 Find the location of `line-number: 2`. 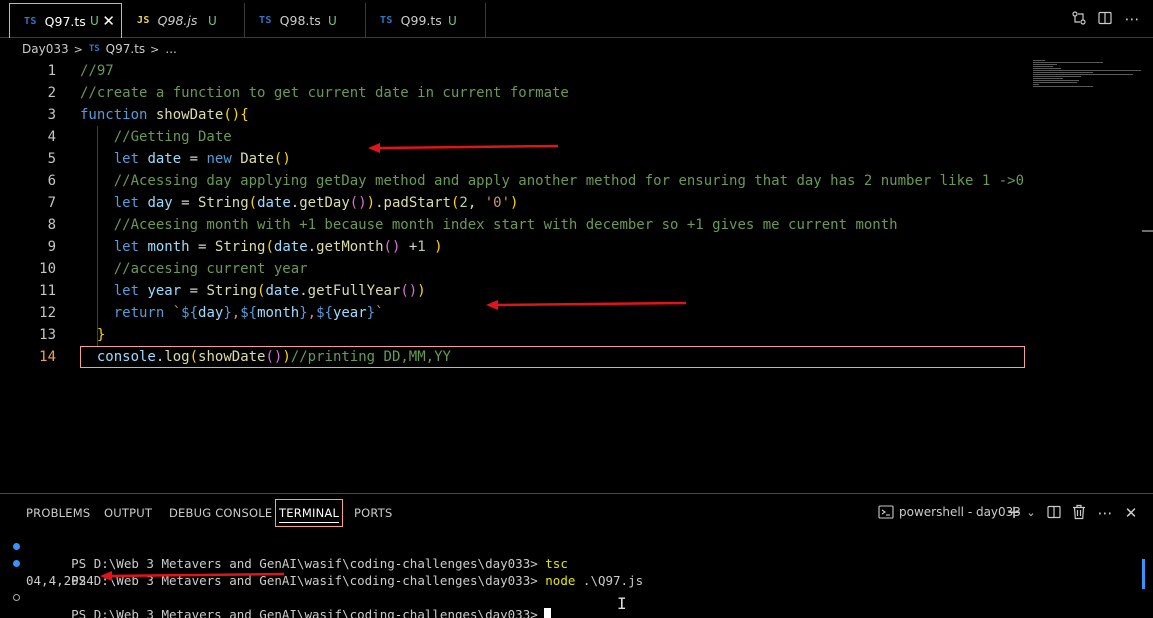

line-number: 2 is located at coordinates (51, 93).